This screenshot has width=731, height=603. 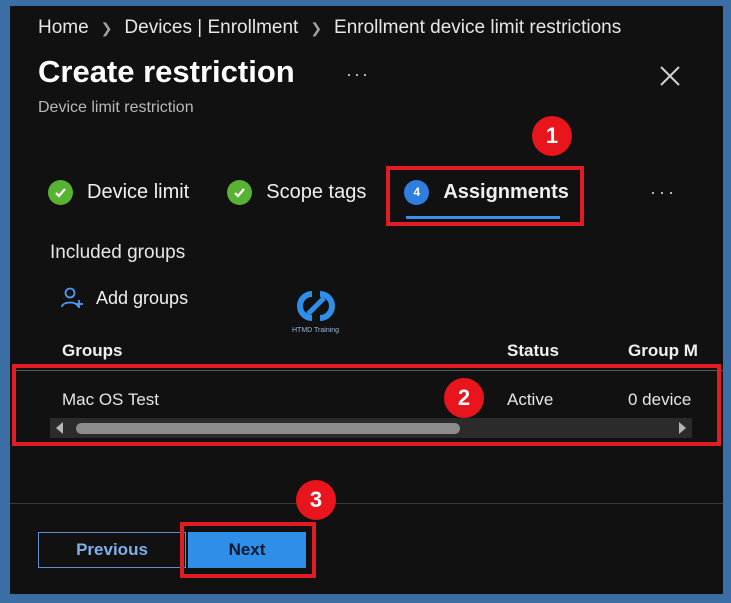 What do you see at coordinates (138, 191) in the screenshot?
I see `tab-label: Device limit` at bounding box center [138, 191].